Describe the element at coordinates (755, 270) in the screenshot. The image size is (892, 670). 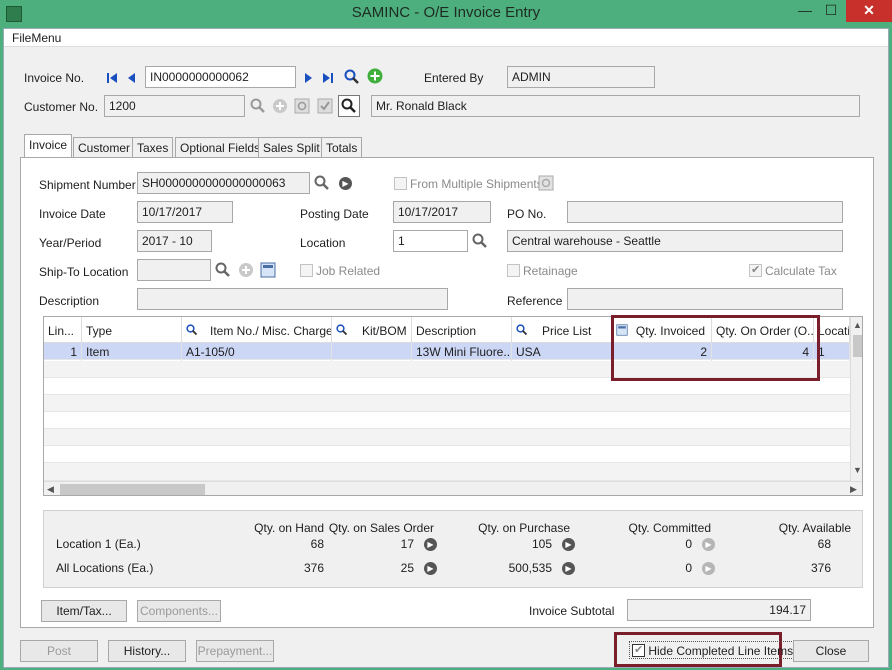
I see `calculate-tax-checkbox` at that location.